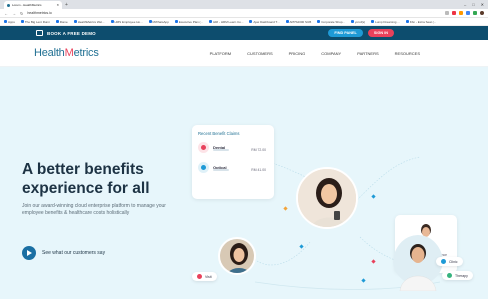 The image size is (488, 299). What do you see at coordinates (464, 13) in the screenshot?
I see `extensions-area` at bounding box center [464, 13].